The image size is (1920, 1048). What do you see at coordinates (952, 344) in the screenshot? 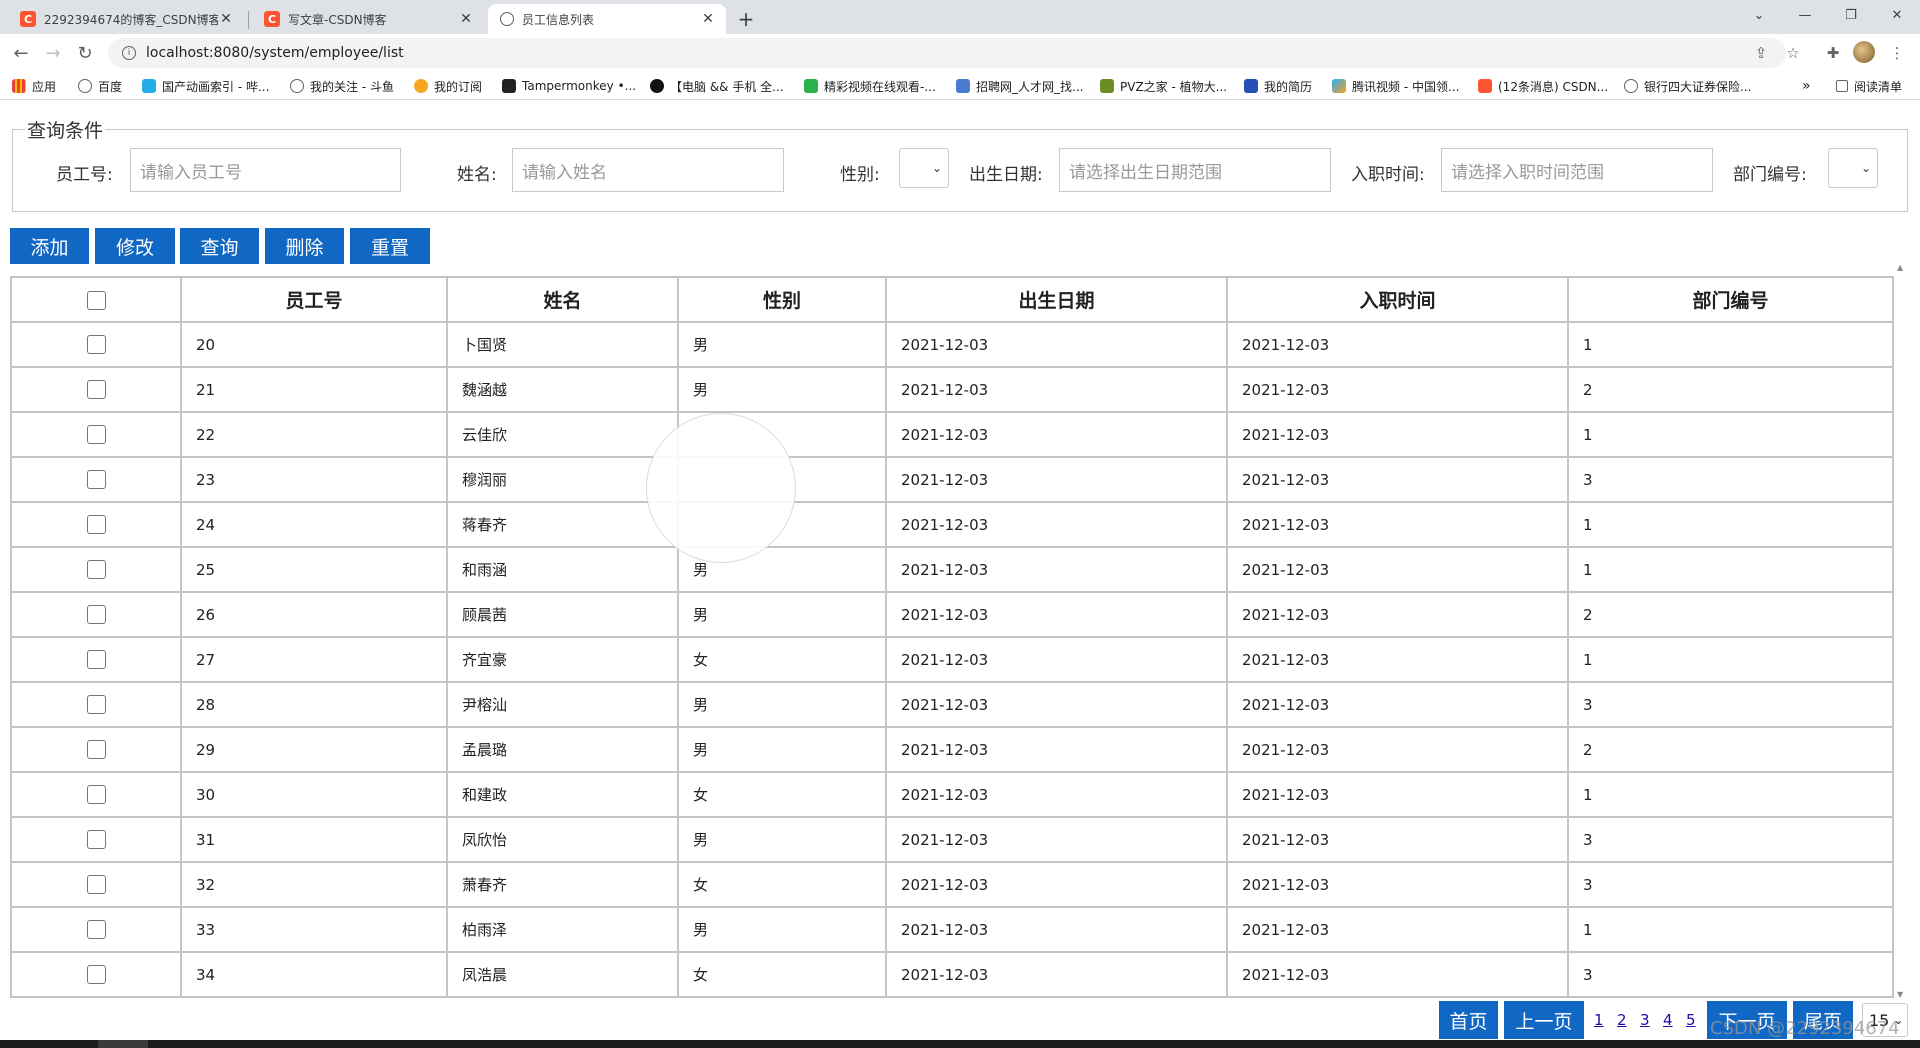
I see `table-row: 20 卜国贤男 2021-12-03 2021-12-03 1` at bounding box center [952, 344].